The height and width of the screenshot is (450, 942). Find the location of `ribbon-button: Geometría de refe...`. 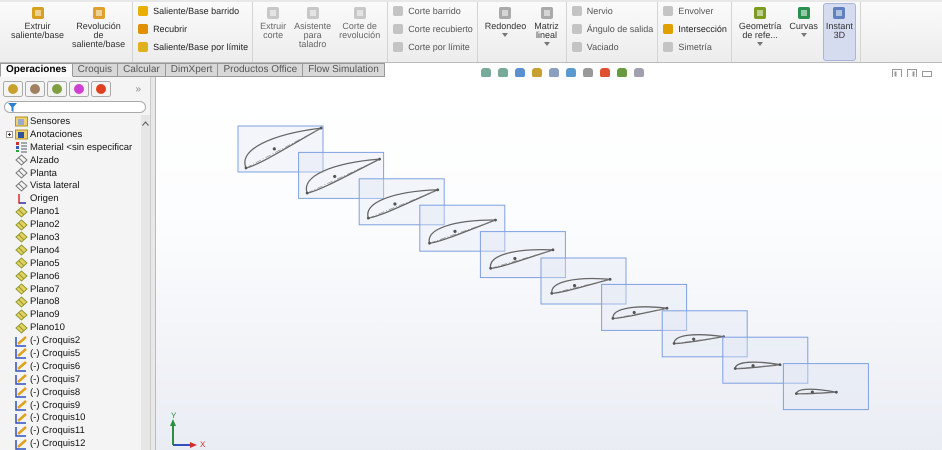

ribbon-button: Geometría de refe... is located at coordinates (760, 32).